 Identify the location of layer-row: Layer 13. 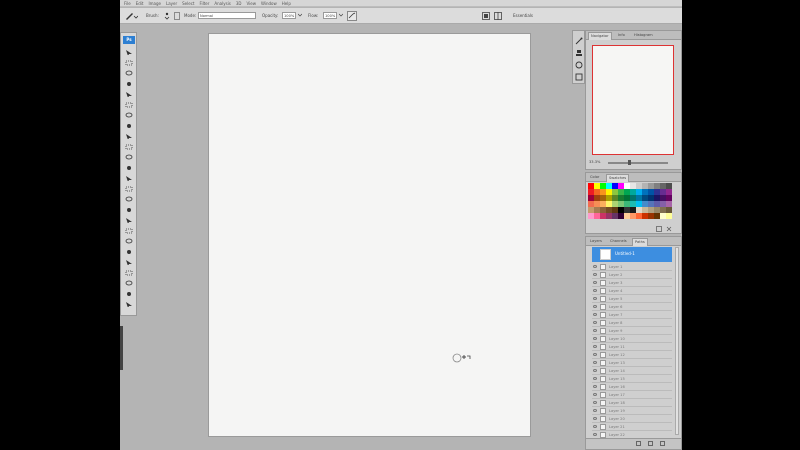
(632, 363).